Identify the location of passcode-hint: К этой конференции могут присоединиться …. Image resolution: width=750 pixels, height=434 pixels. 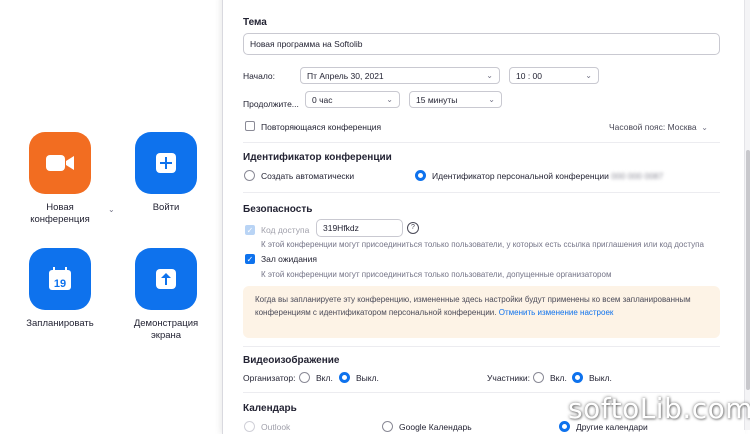
(482, 244).